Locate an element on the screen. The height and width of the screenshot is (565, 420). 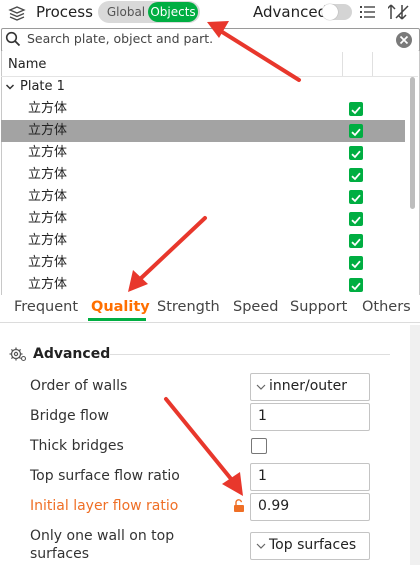
bridge-flow-value: 1 is located at coordinates (262, 416).